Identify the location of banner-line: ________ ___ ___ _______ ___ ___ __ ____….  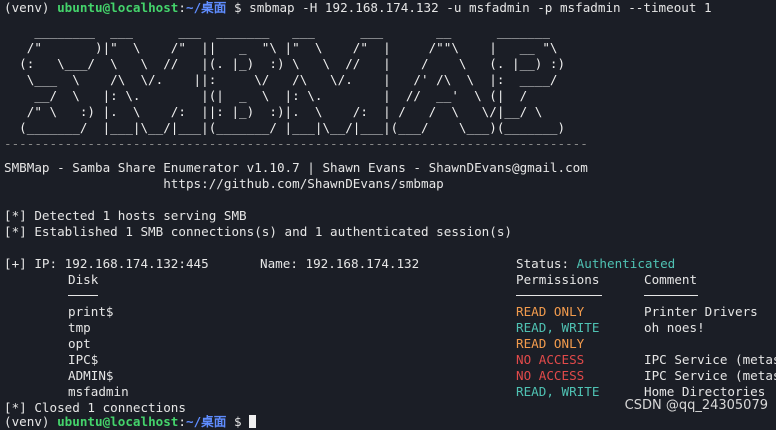
(277, 31).